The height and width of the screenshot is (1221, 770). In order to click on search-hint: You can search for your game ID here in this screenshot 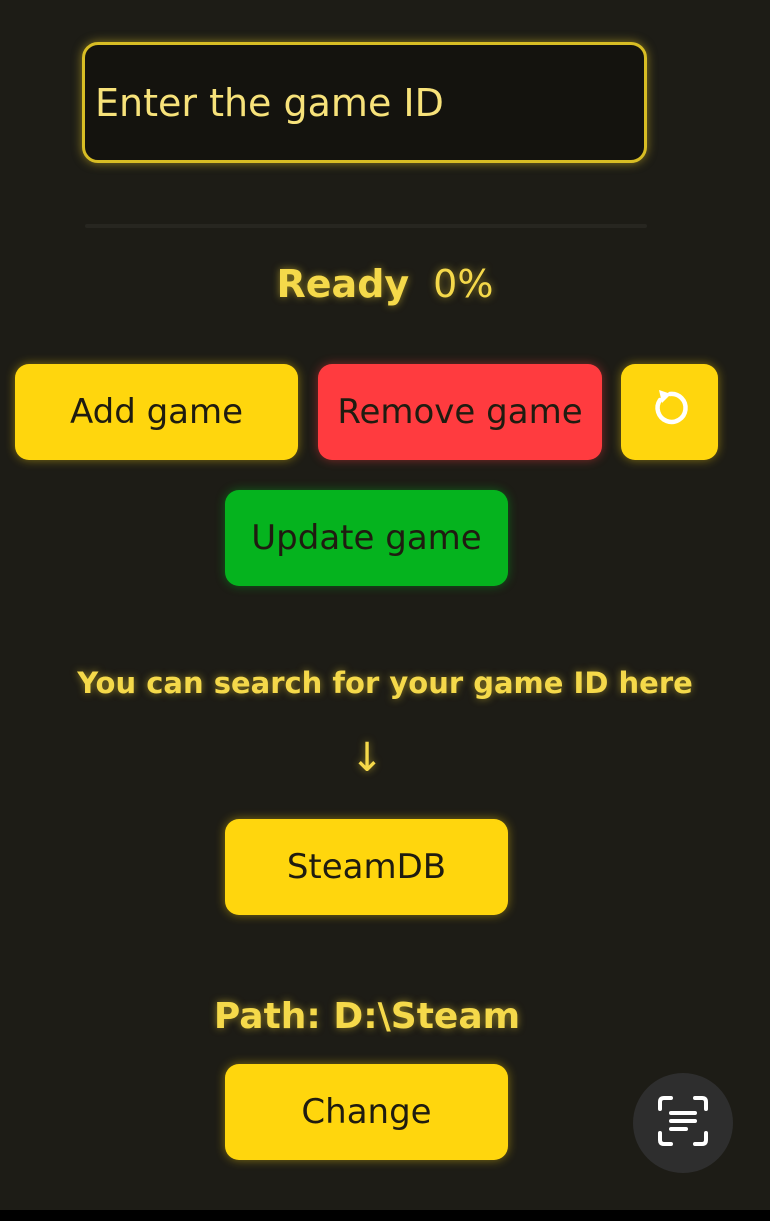, I will do `click(385, 683)`.